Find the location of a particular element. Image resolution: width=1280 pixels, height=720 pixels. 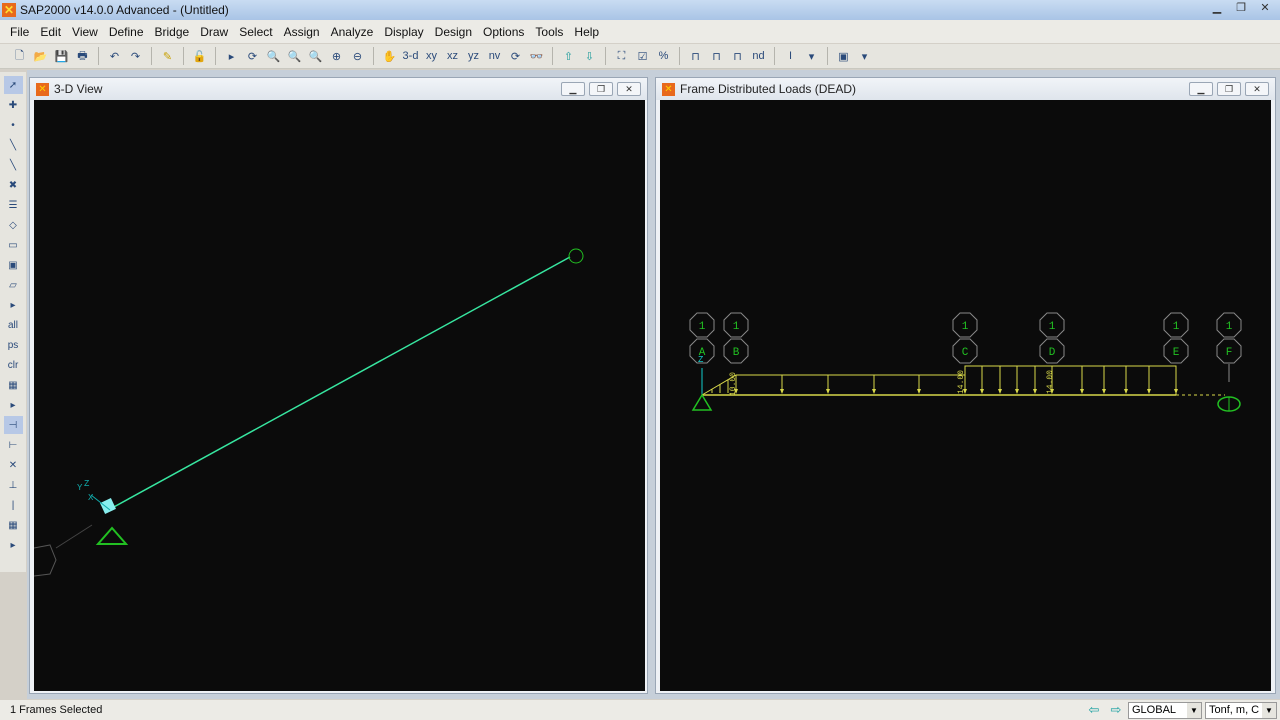

window-title: Frame Distributed Loads (DEAD) is located at coordinates (768, 89).